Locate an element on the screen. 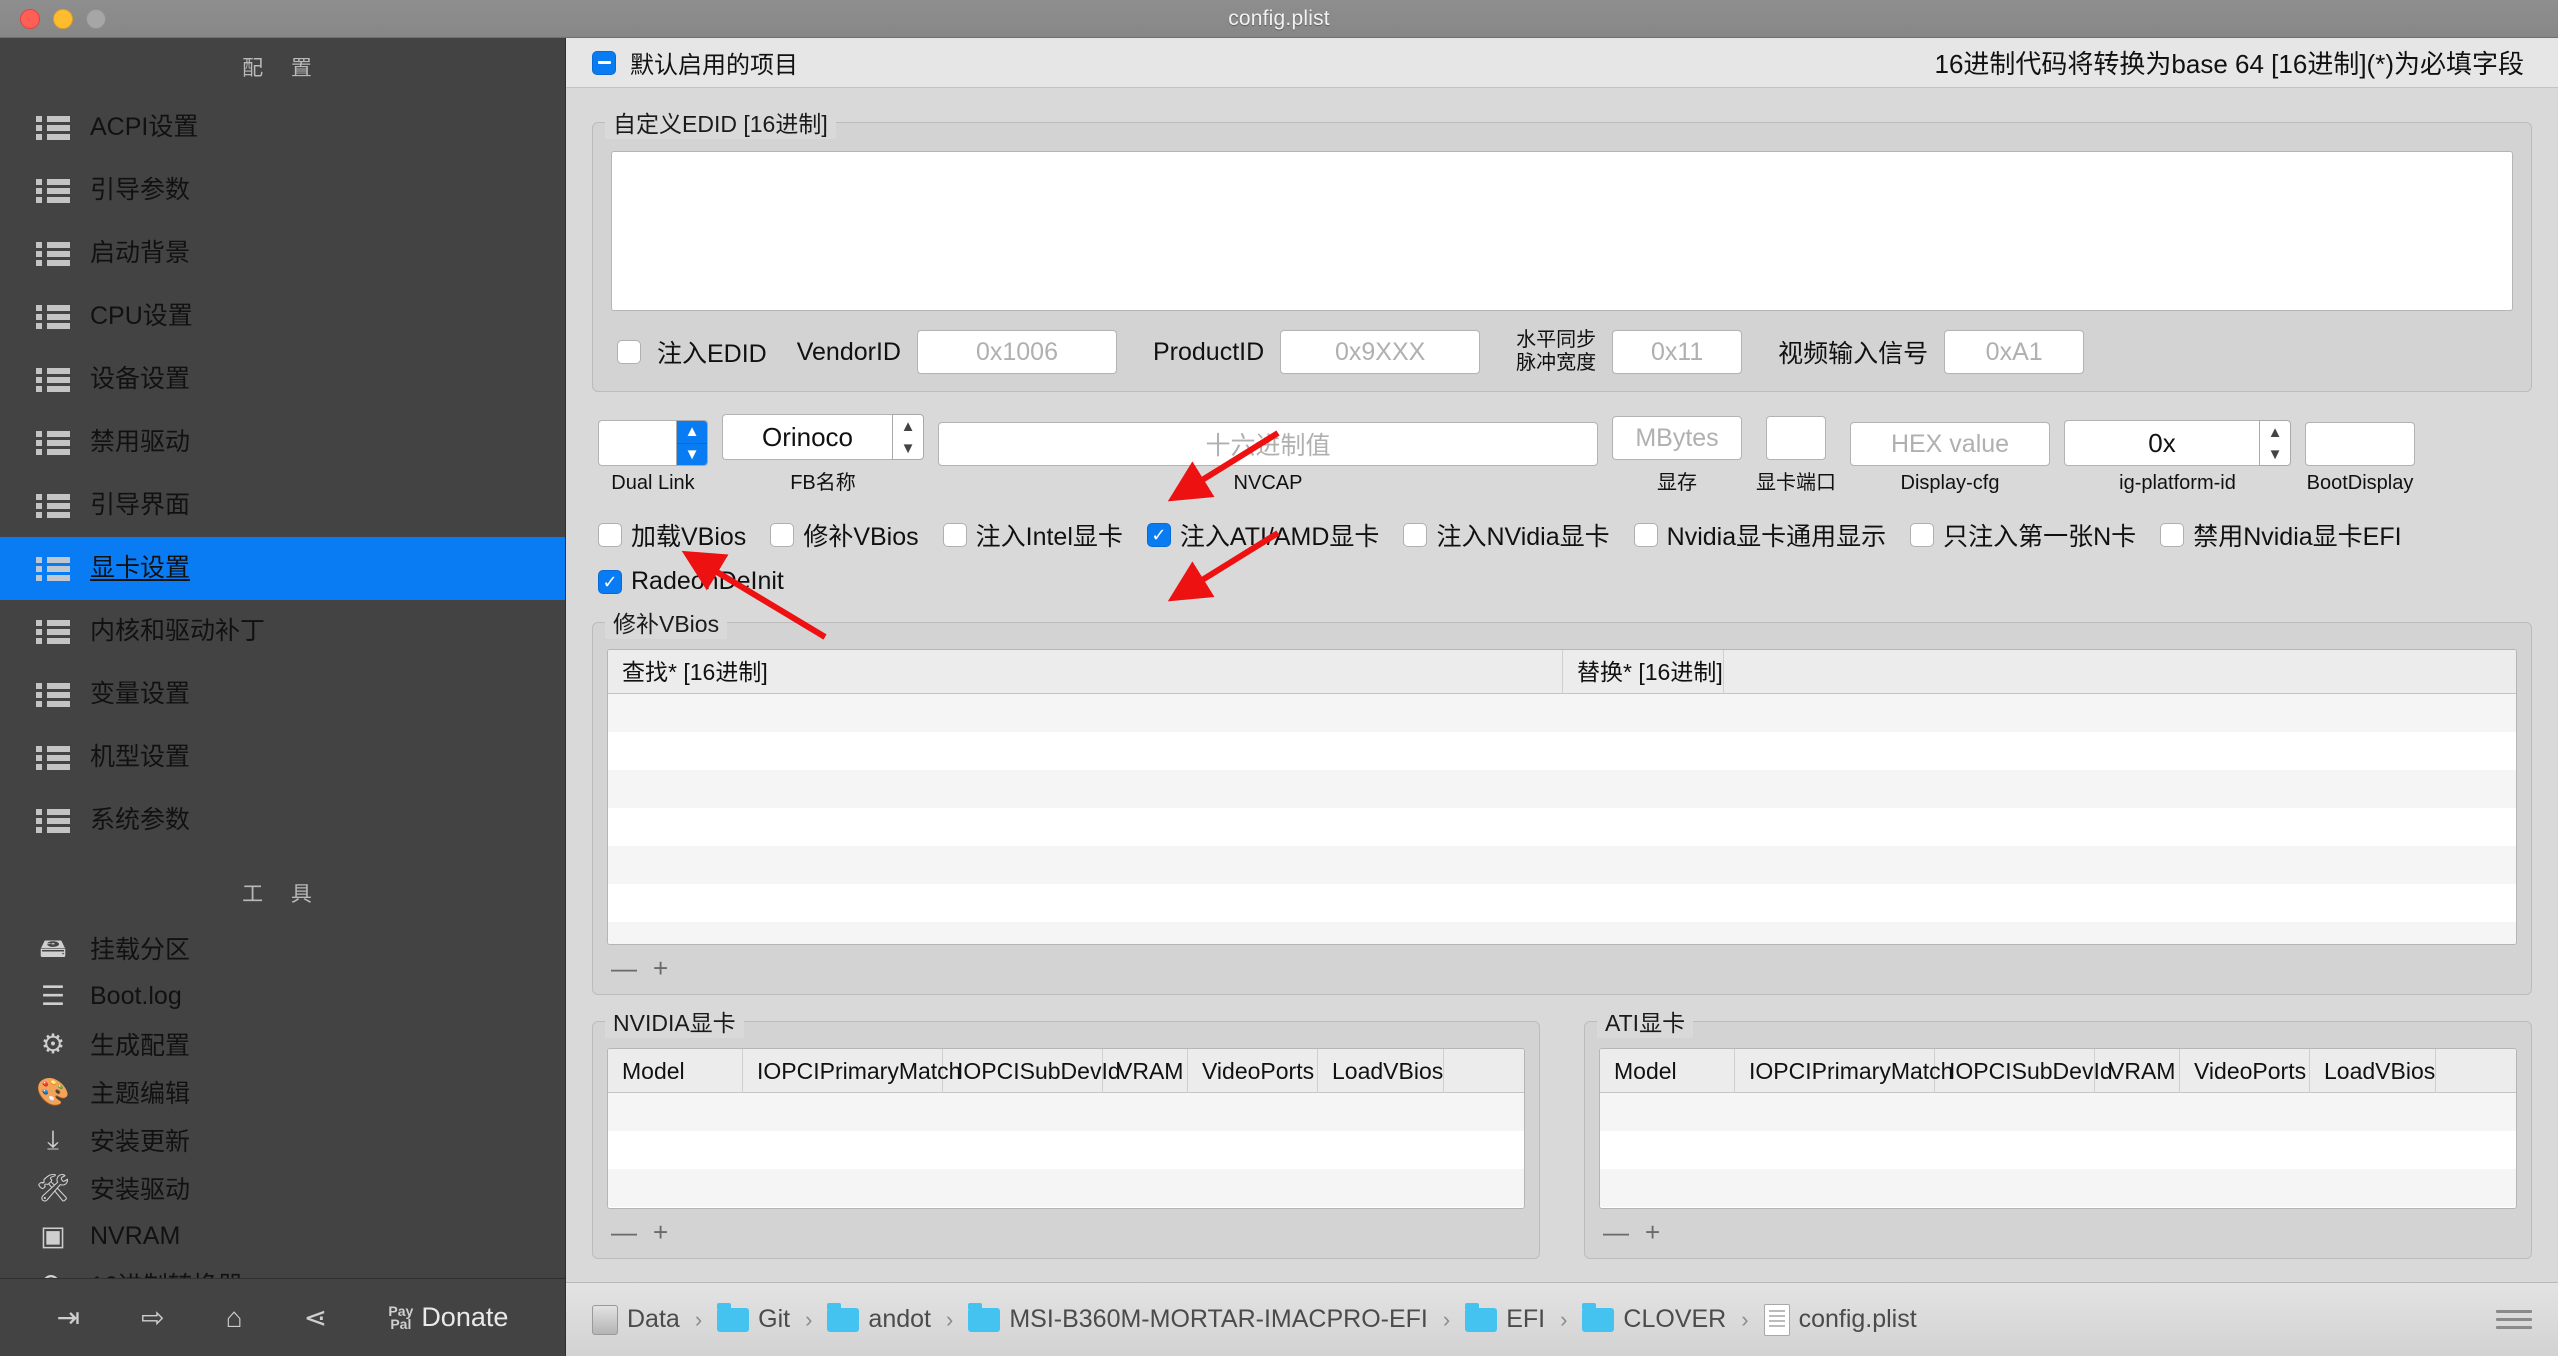  display-cfg-input: HEX value is located at coordinates (1950, 444).